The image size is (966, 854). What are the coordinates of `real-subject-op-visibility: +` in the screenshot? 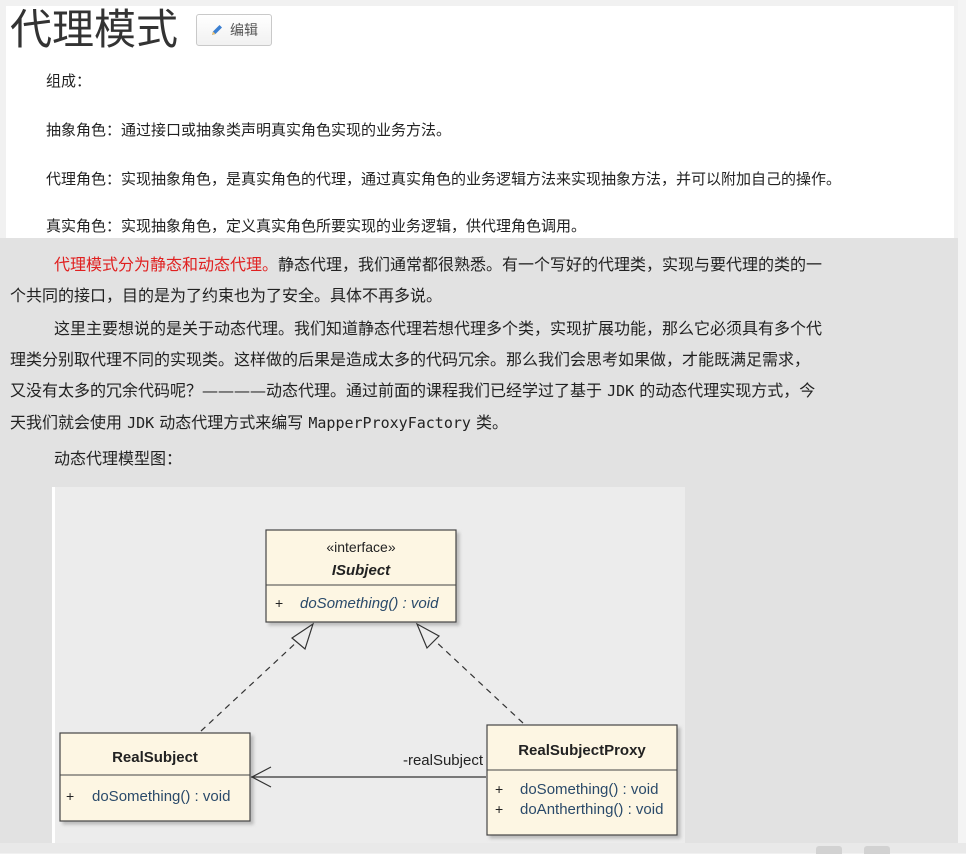 It's located at (70, 796).